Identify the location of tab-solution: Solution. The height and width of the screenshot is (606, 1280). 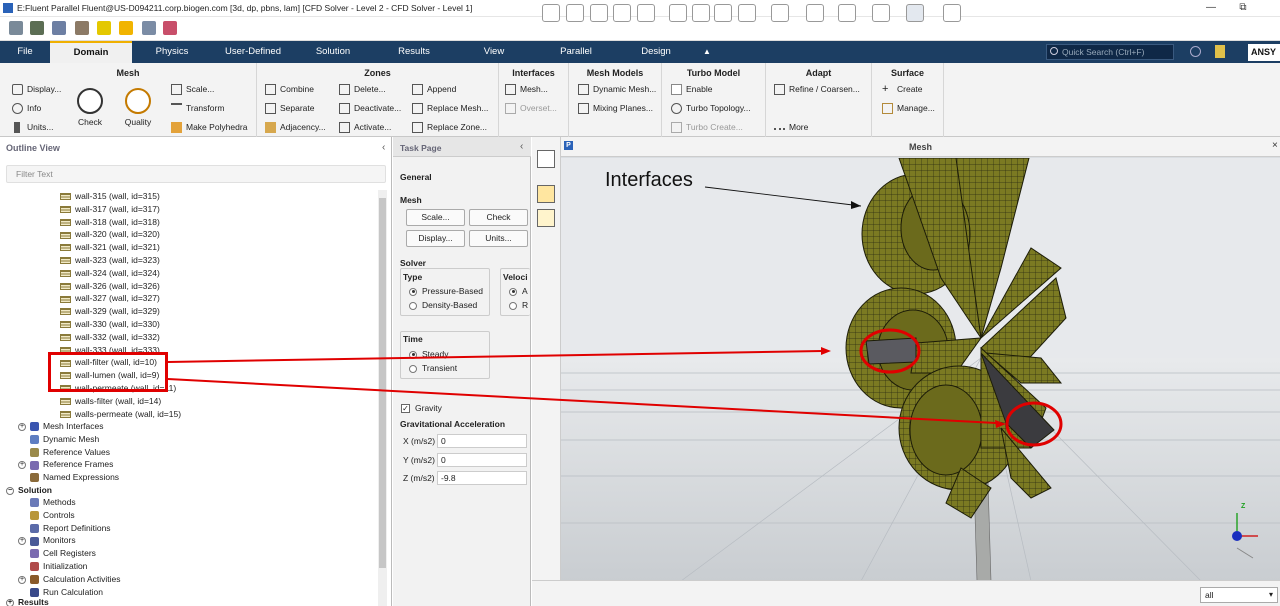
(333, 52).